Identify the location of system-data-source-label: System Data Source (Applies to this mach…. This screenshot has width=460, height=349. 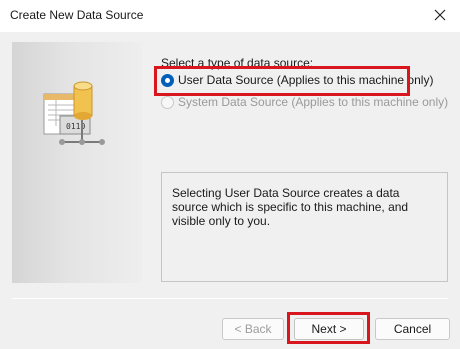
(313, 102).